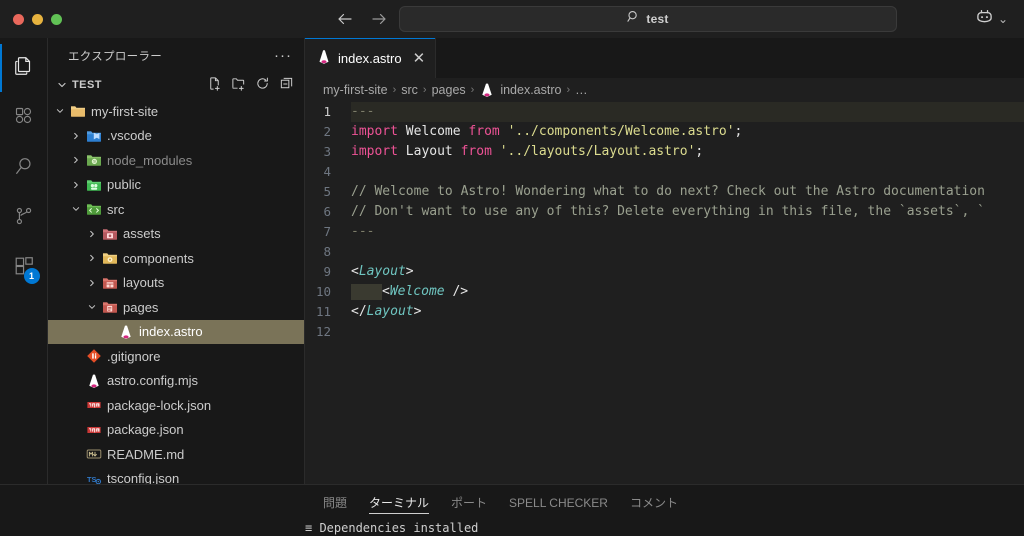 The height and width of the screenshot is (536, 1024). I want to click on explorer-folder-section-header: TEST, so click(176, 85).